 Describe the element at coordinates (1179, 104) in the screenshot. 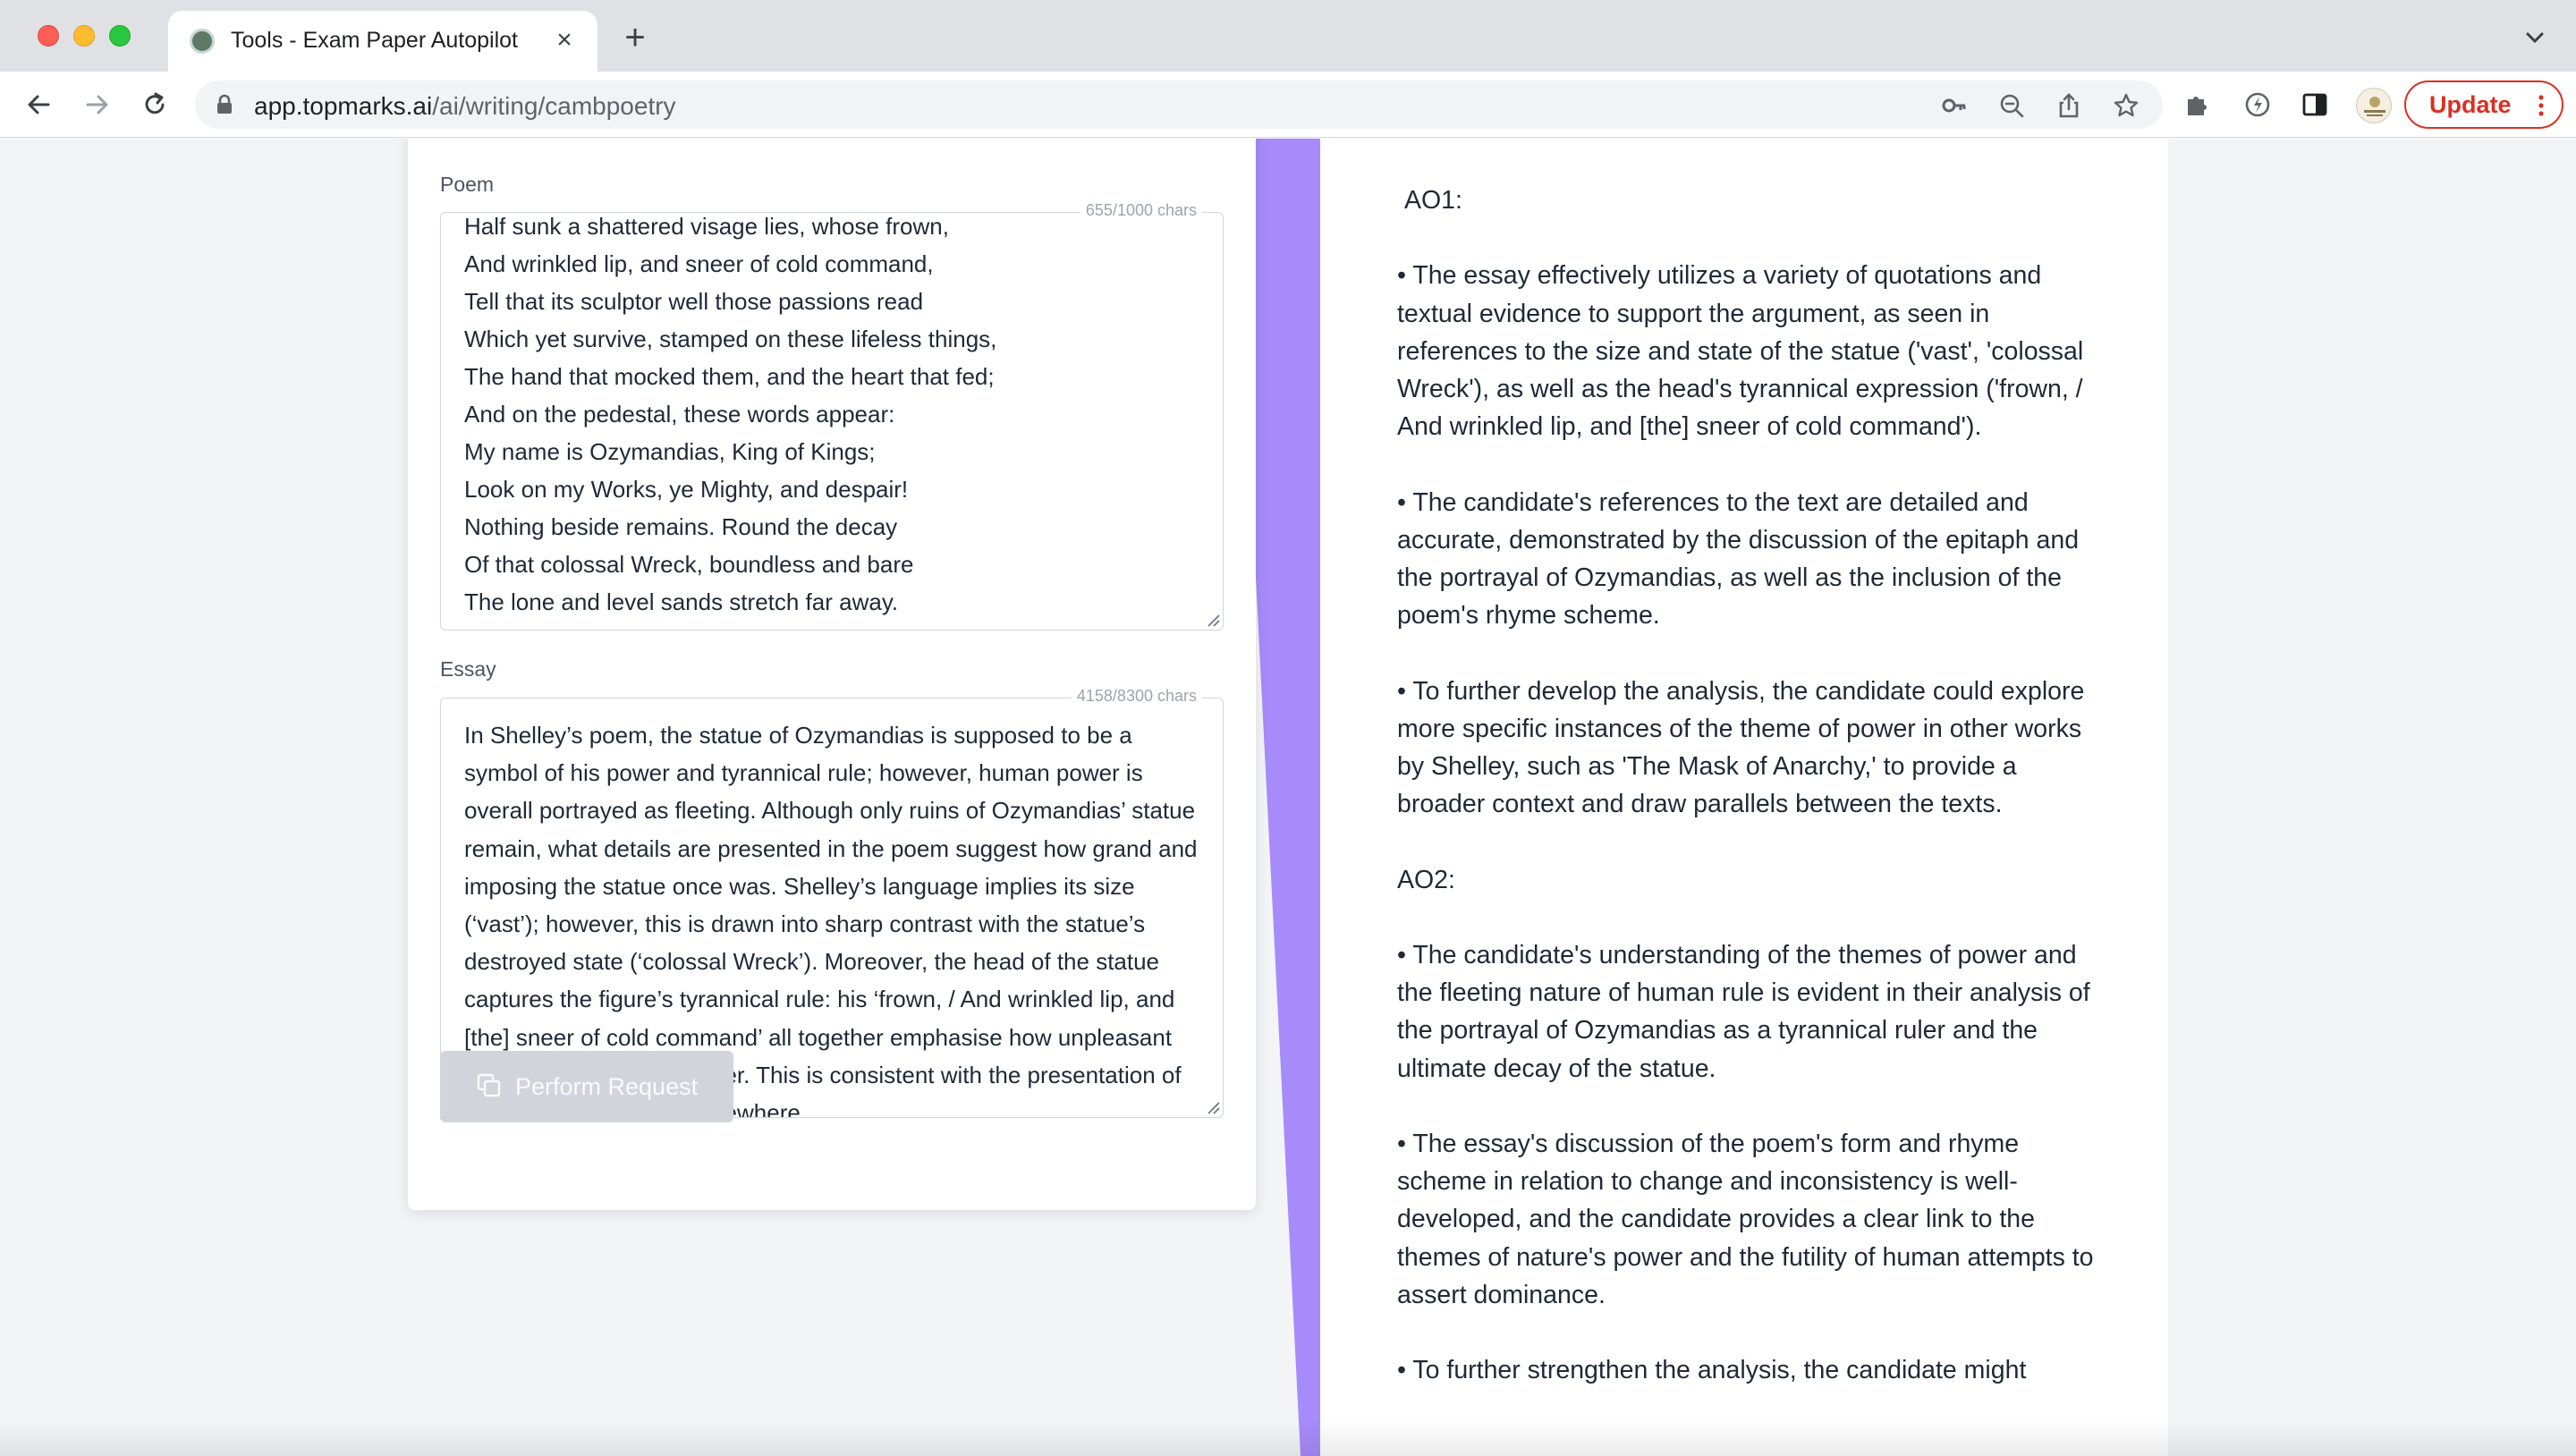

I see `address-bar: app.topmarks.ai/ai/writing/cambpoetry` at that location.